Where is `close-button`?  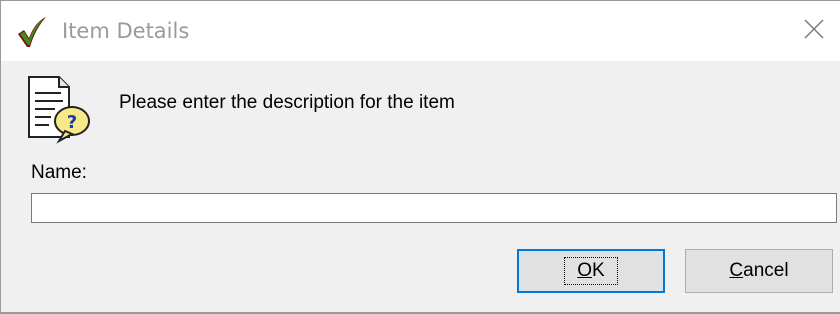
close-button is located at coordinates (814, 31).